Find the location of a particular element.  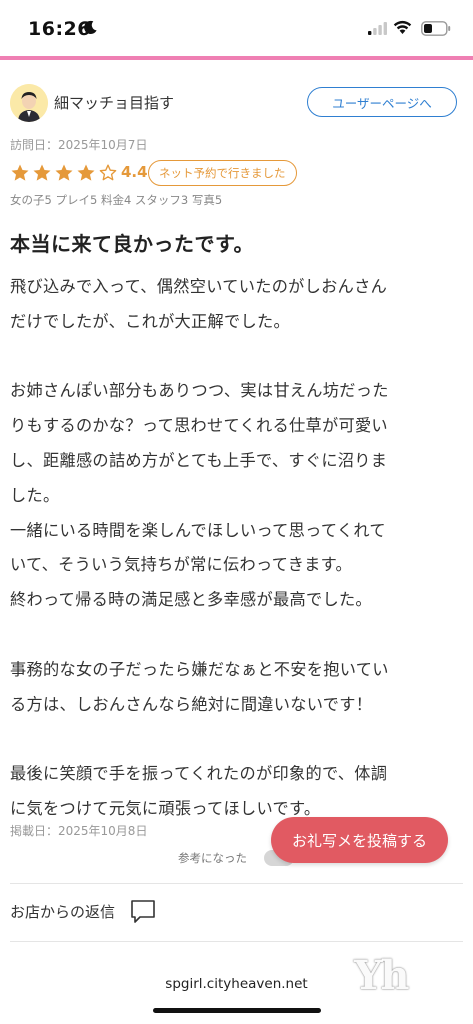

review-title: 本当に来て良かったです。 is located at coordinates (132, 244).